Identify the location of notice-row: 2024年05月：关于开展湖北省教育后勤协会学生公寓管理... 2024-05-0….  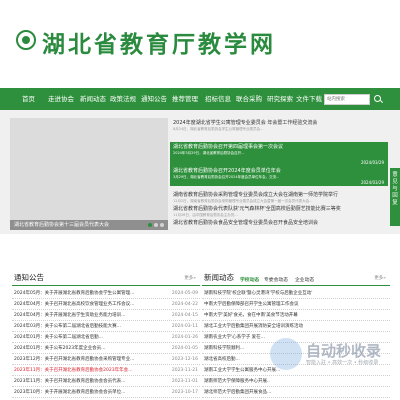
(106, 293).